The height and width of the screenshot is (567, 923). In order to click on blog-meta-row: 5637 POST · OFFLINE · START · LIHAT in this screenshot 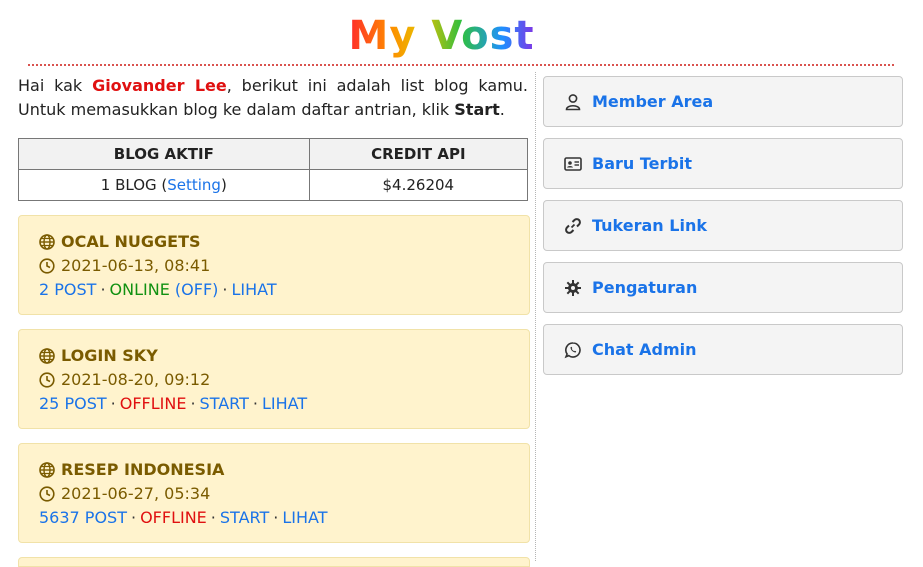, I will do `click(274, 518)`.